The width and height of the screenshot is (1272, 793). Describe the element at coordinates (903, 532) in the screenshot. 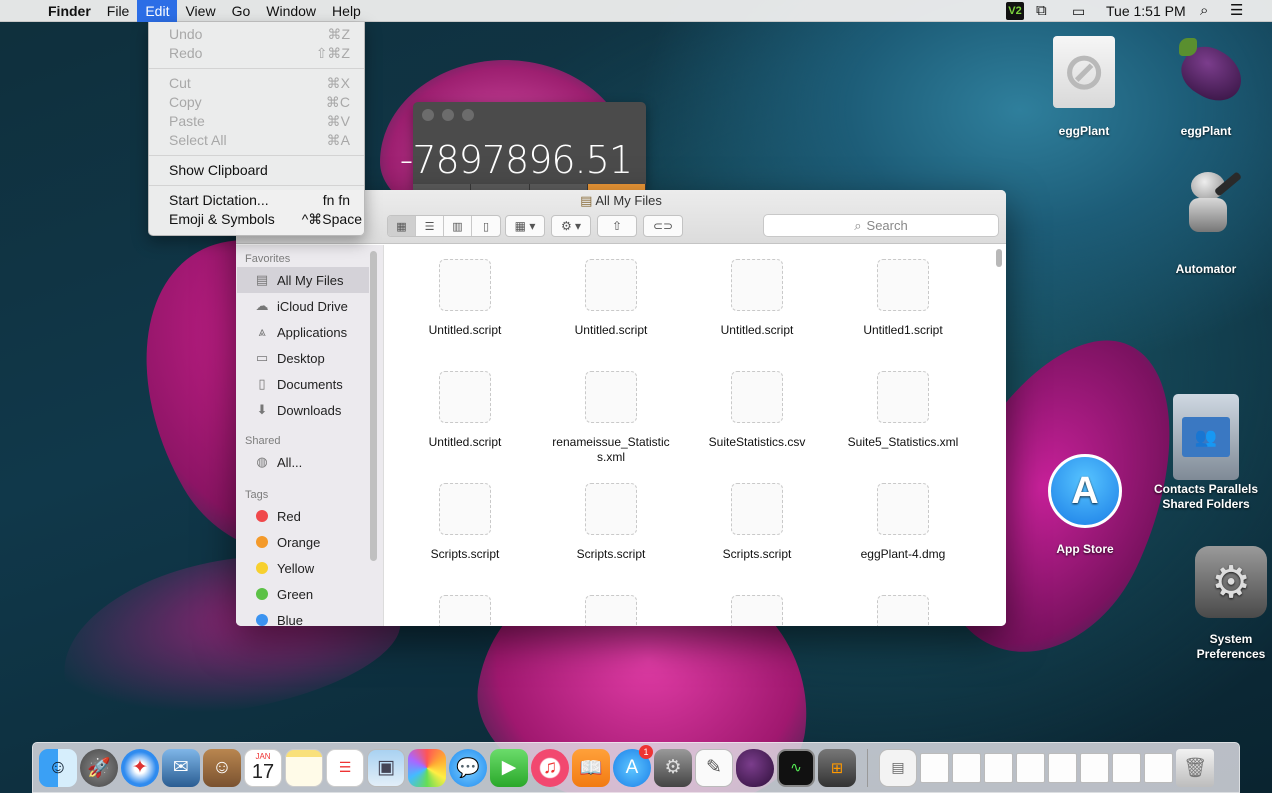

I see `file-item: eggPlant-4.dmg` at that location.